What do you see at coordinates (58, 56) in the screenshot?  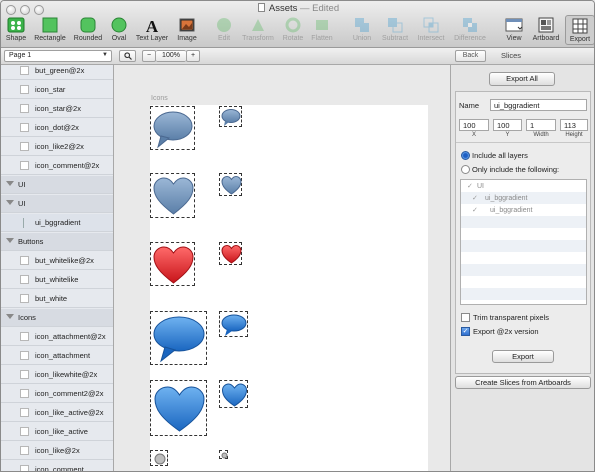 I see `page-selector: Page 1 ▼` at bounding box center [58, 56].